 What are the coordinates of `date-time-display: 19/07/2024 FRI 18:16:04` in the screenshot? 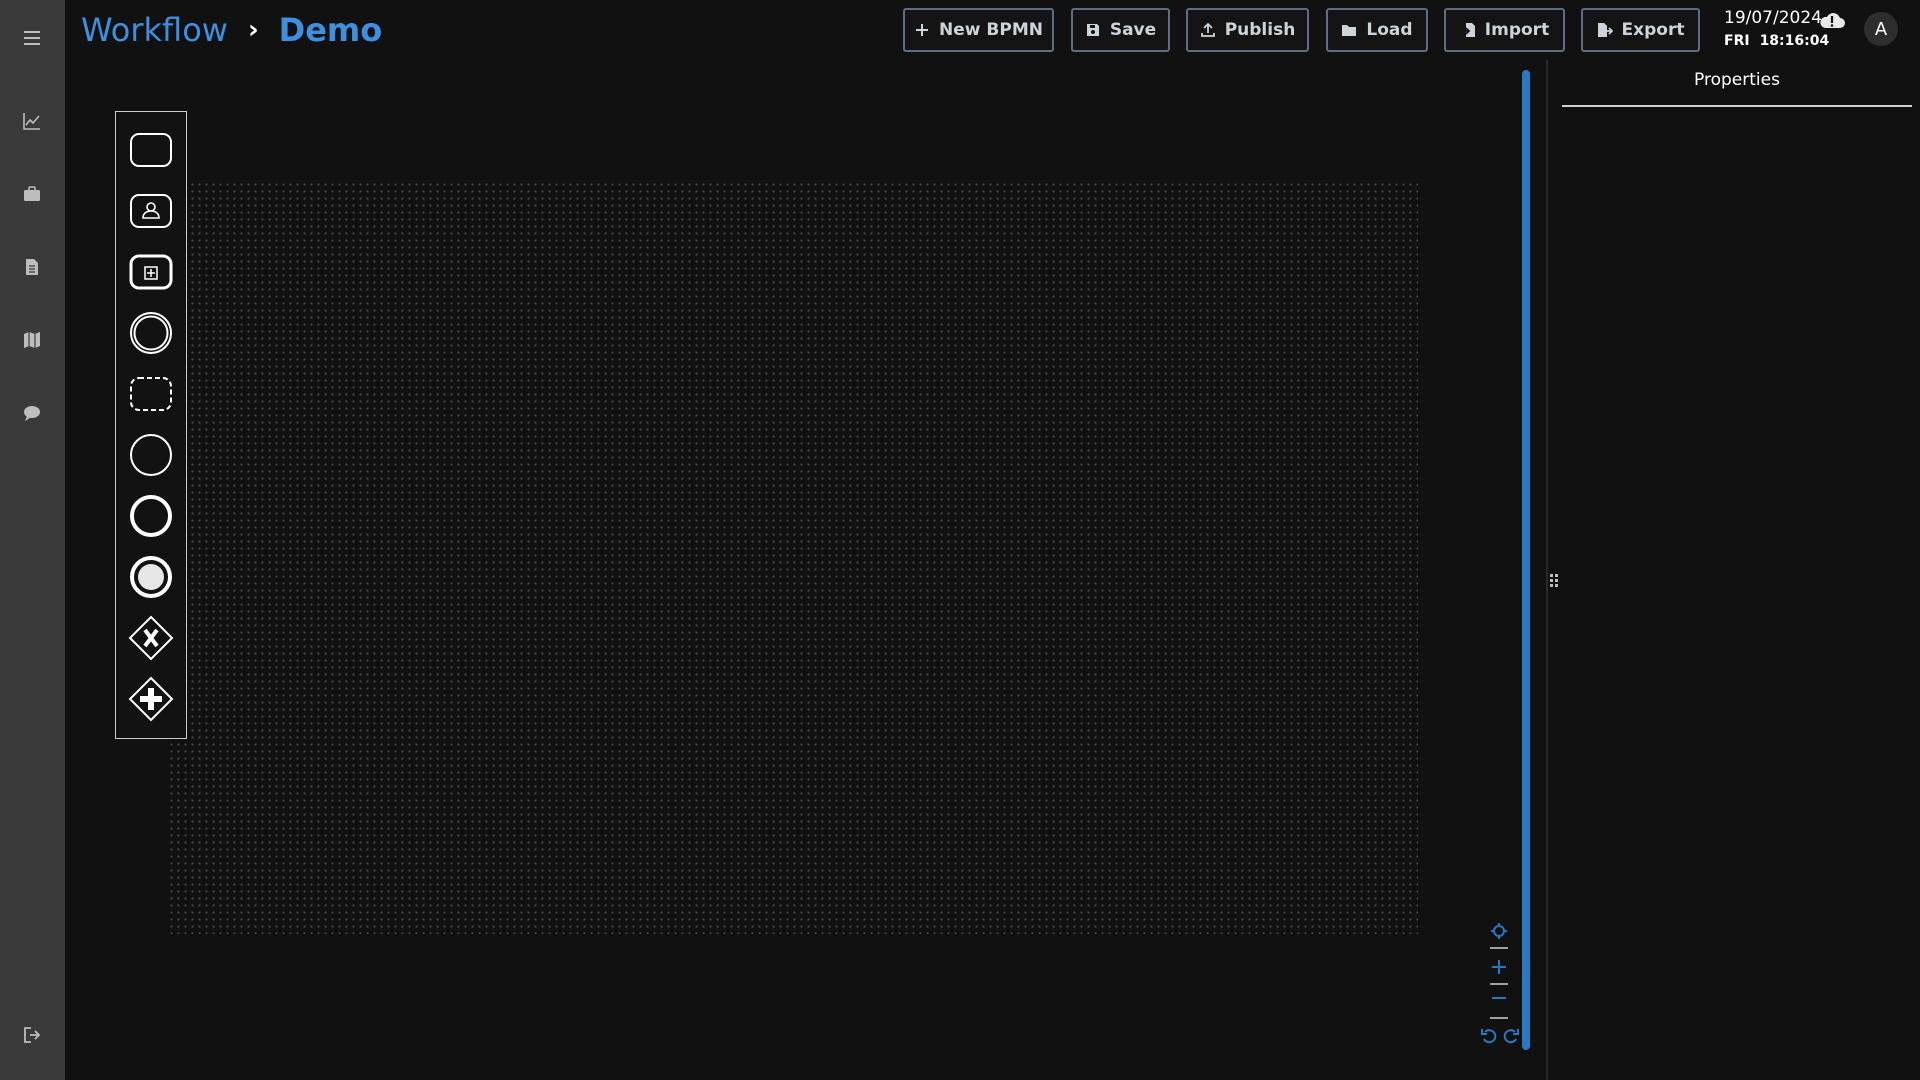 It's located at (1776, 29).